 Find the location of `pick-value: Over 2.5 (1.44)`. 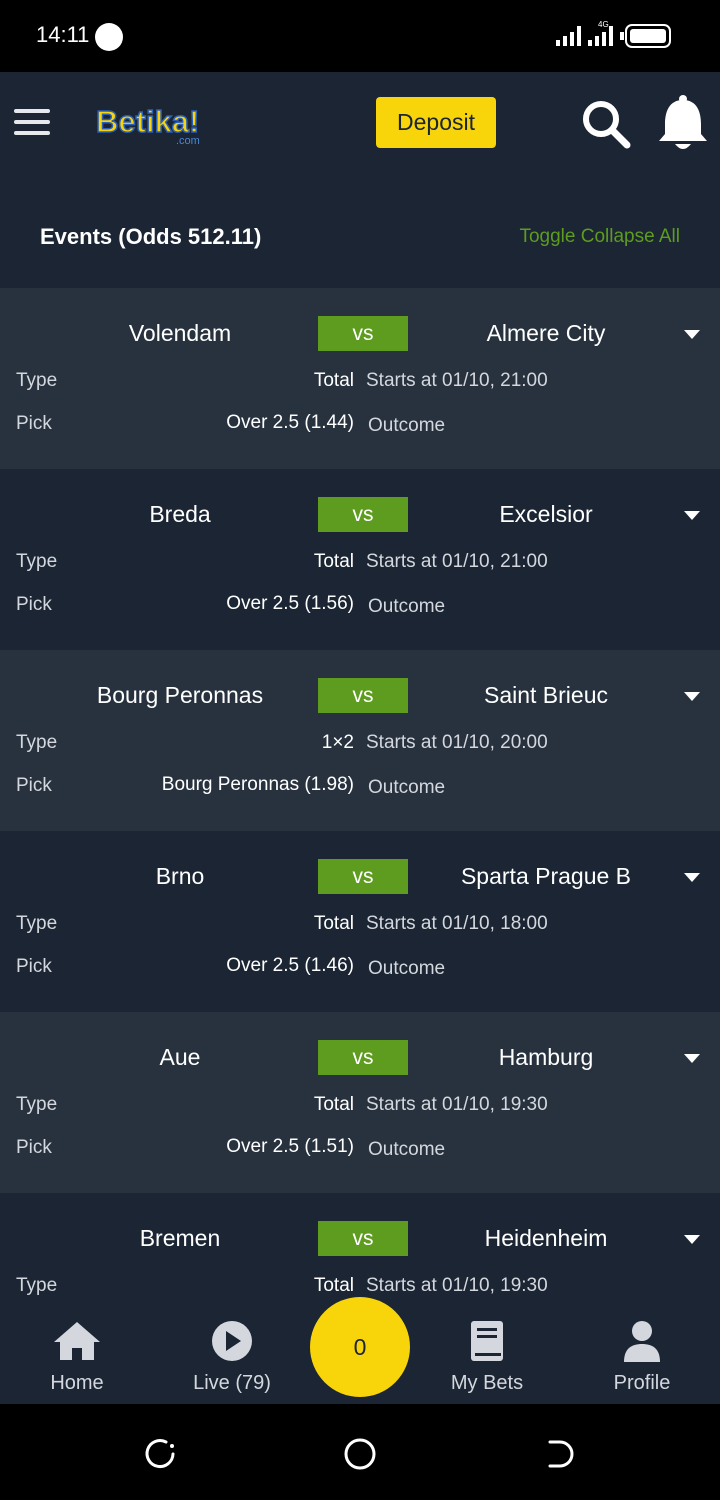

pick-value: Over 2.5 (1.44) is located at coordinates (290, 422).